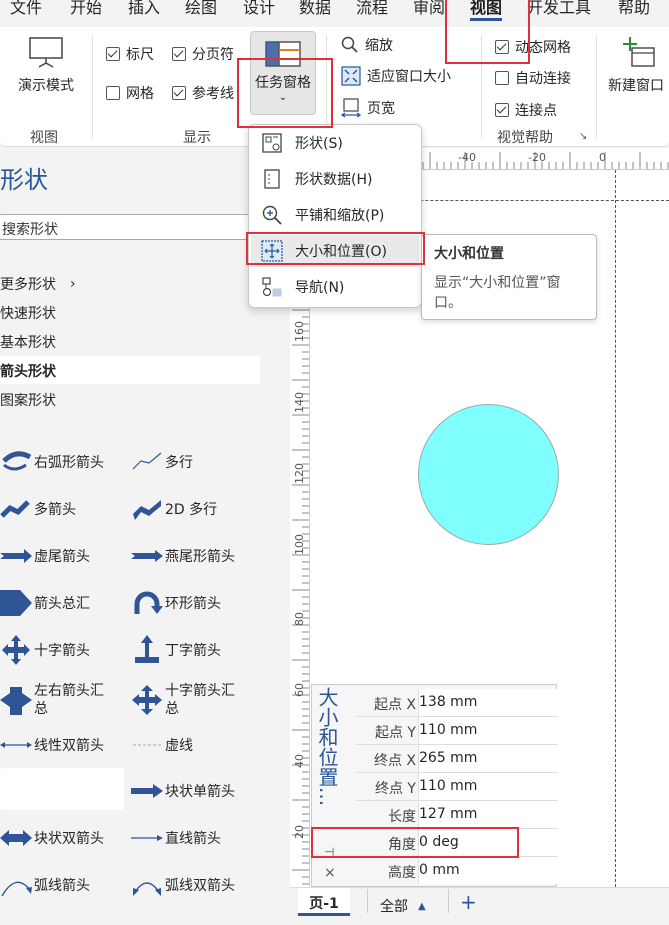  What do you see at coordinates (488, 730) in the screenshot?
I see `start-y-value: 110 mm` at bounding box center [488, 730].